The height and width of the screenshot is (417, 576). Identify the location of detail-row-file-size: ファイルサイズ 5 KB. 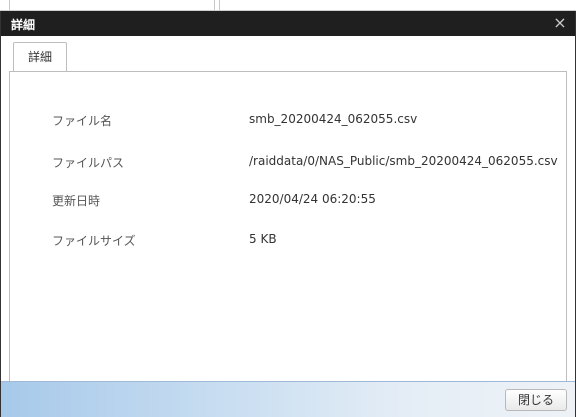
(288, 242).